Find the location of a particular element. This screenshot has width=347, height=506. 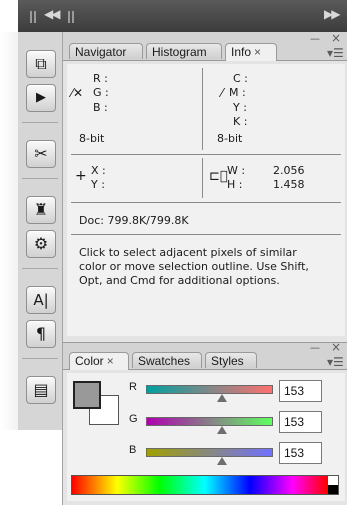

r-slider-track is located at coordinates (209, 389).